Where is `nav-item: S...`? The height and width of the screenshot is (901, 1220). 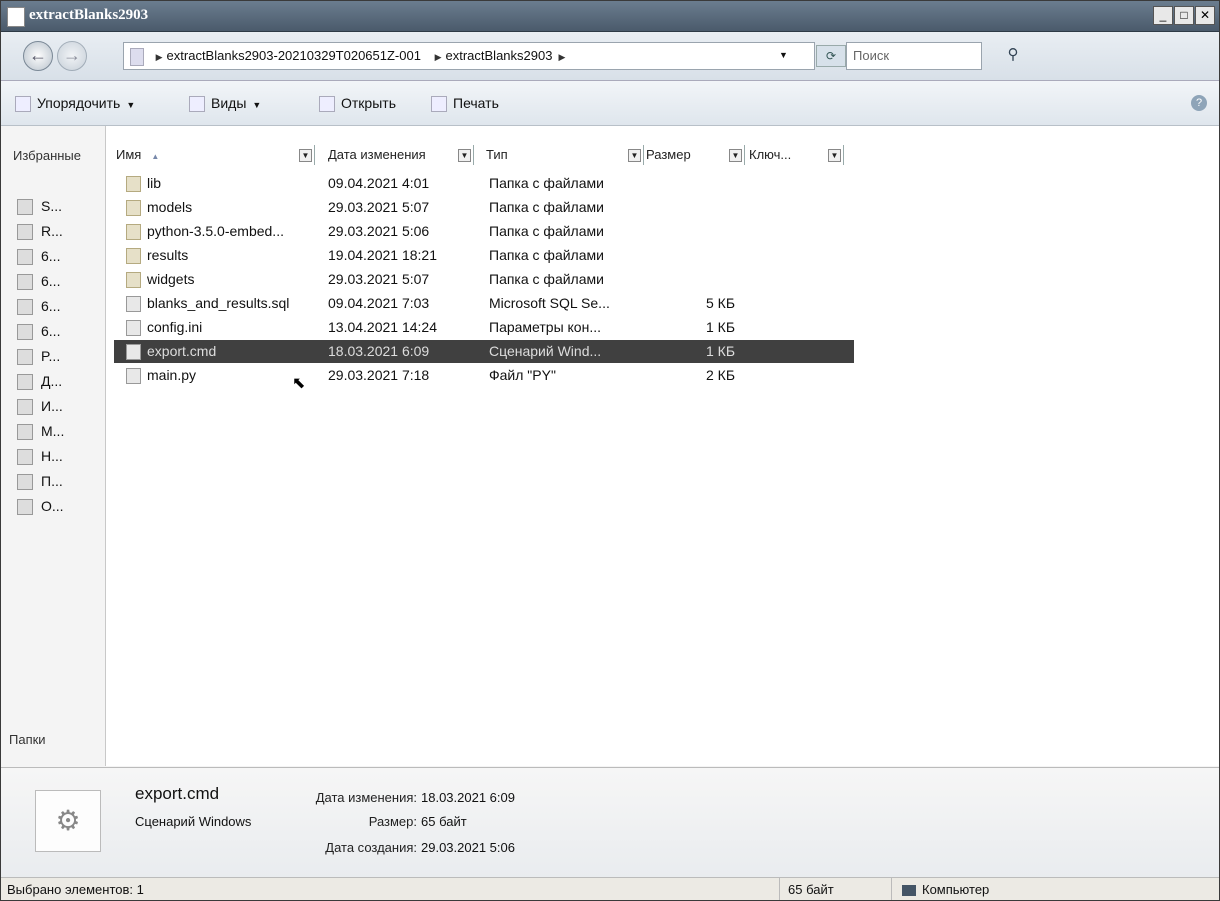 nav-item: S... is located at coordinates (39, 206).